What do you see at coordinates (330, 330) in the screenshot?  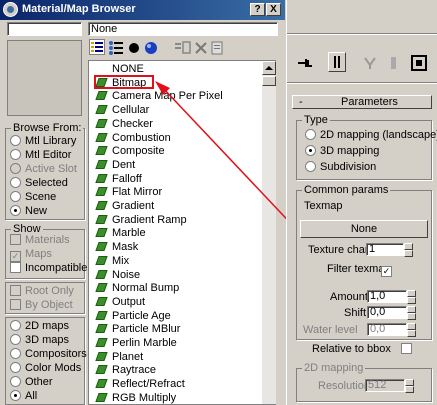 I see `water-level-label: Water level` at bounding box center [330, 330].